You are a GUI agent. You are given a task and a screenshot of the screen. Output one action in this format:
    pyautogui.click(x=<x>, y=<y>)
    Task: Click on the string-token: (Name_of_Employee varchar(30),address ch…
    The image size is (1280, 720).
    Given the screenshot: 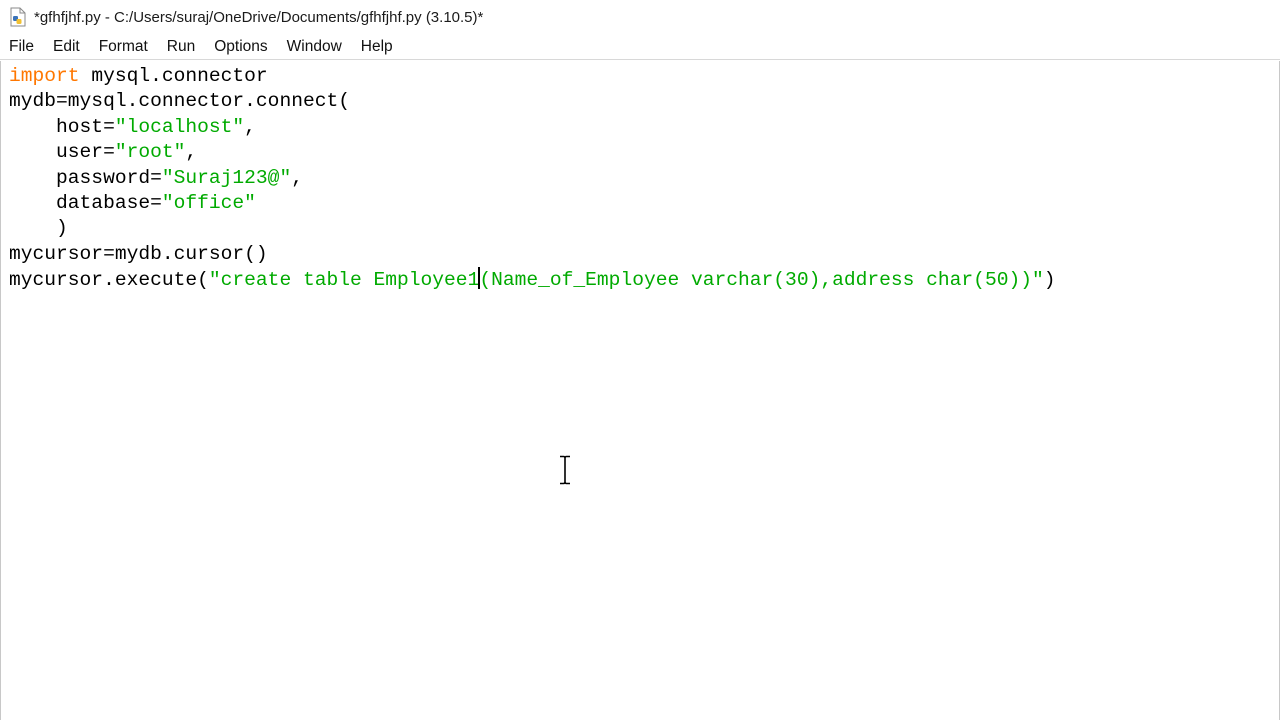 What is the action you would take?
    pyautogui.click(x=761, y=280)
    